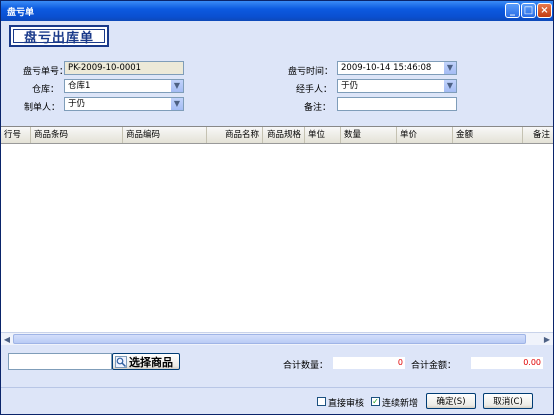 Image resolution: width=554 pixels, height=415 pixels. Describe the element at coordinates (269, 339) in the screenshot. I see `scroll-thumb` at that location.